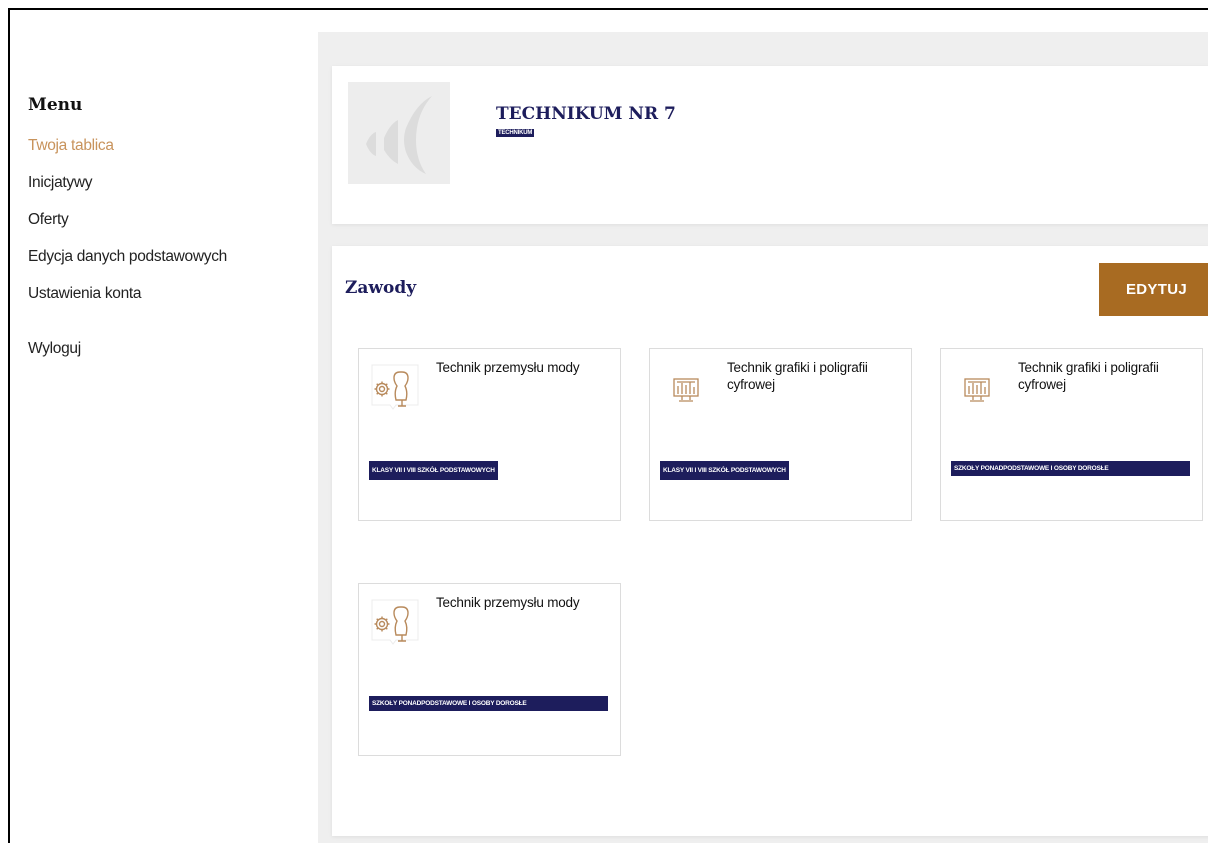  I want to click on menu-title: Menu, so click(55, 105).